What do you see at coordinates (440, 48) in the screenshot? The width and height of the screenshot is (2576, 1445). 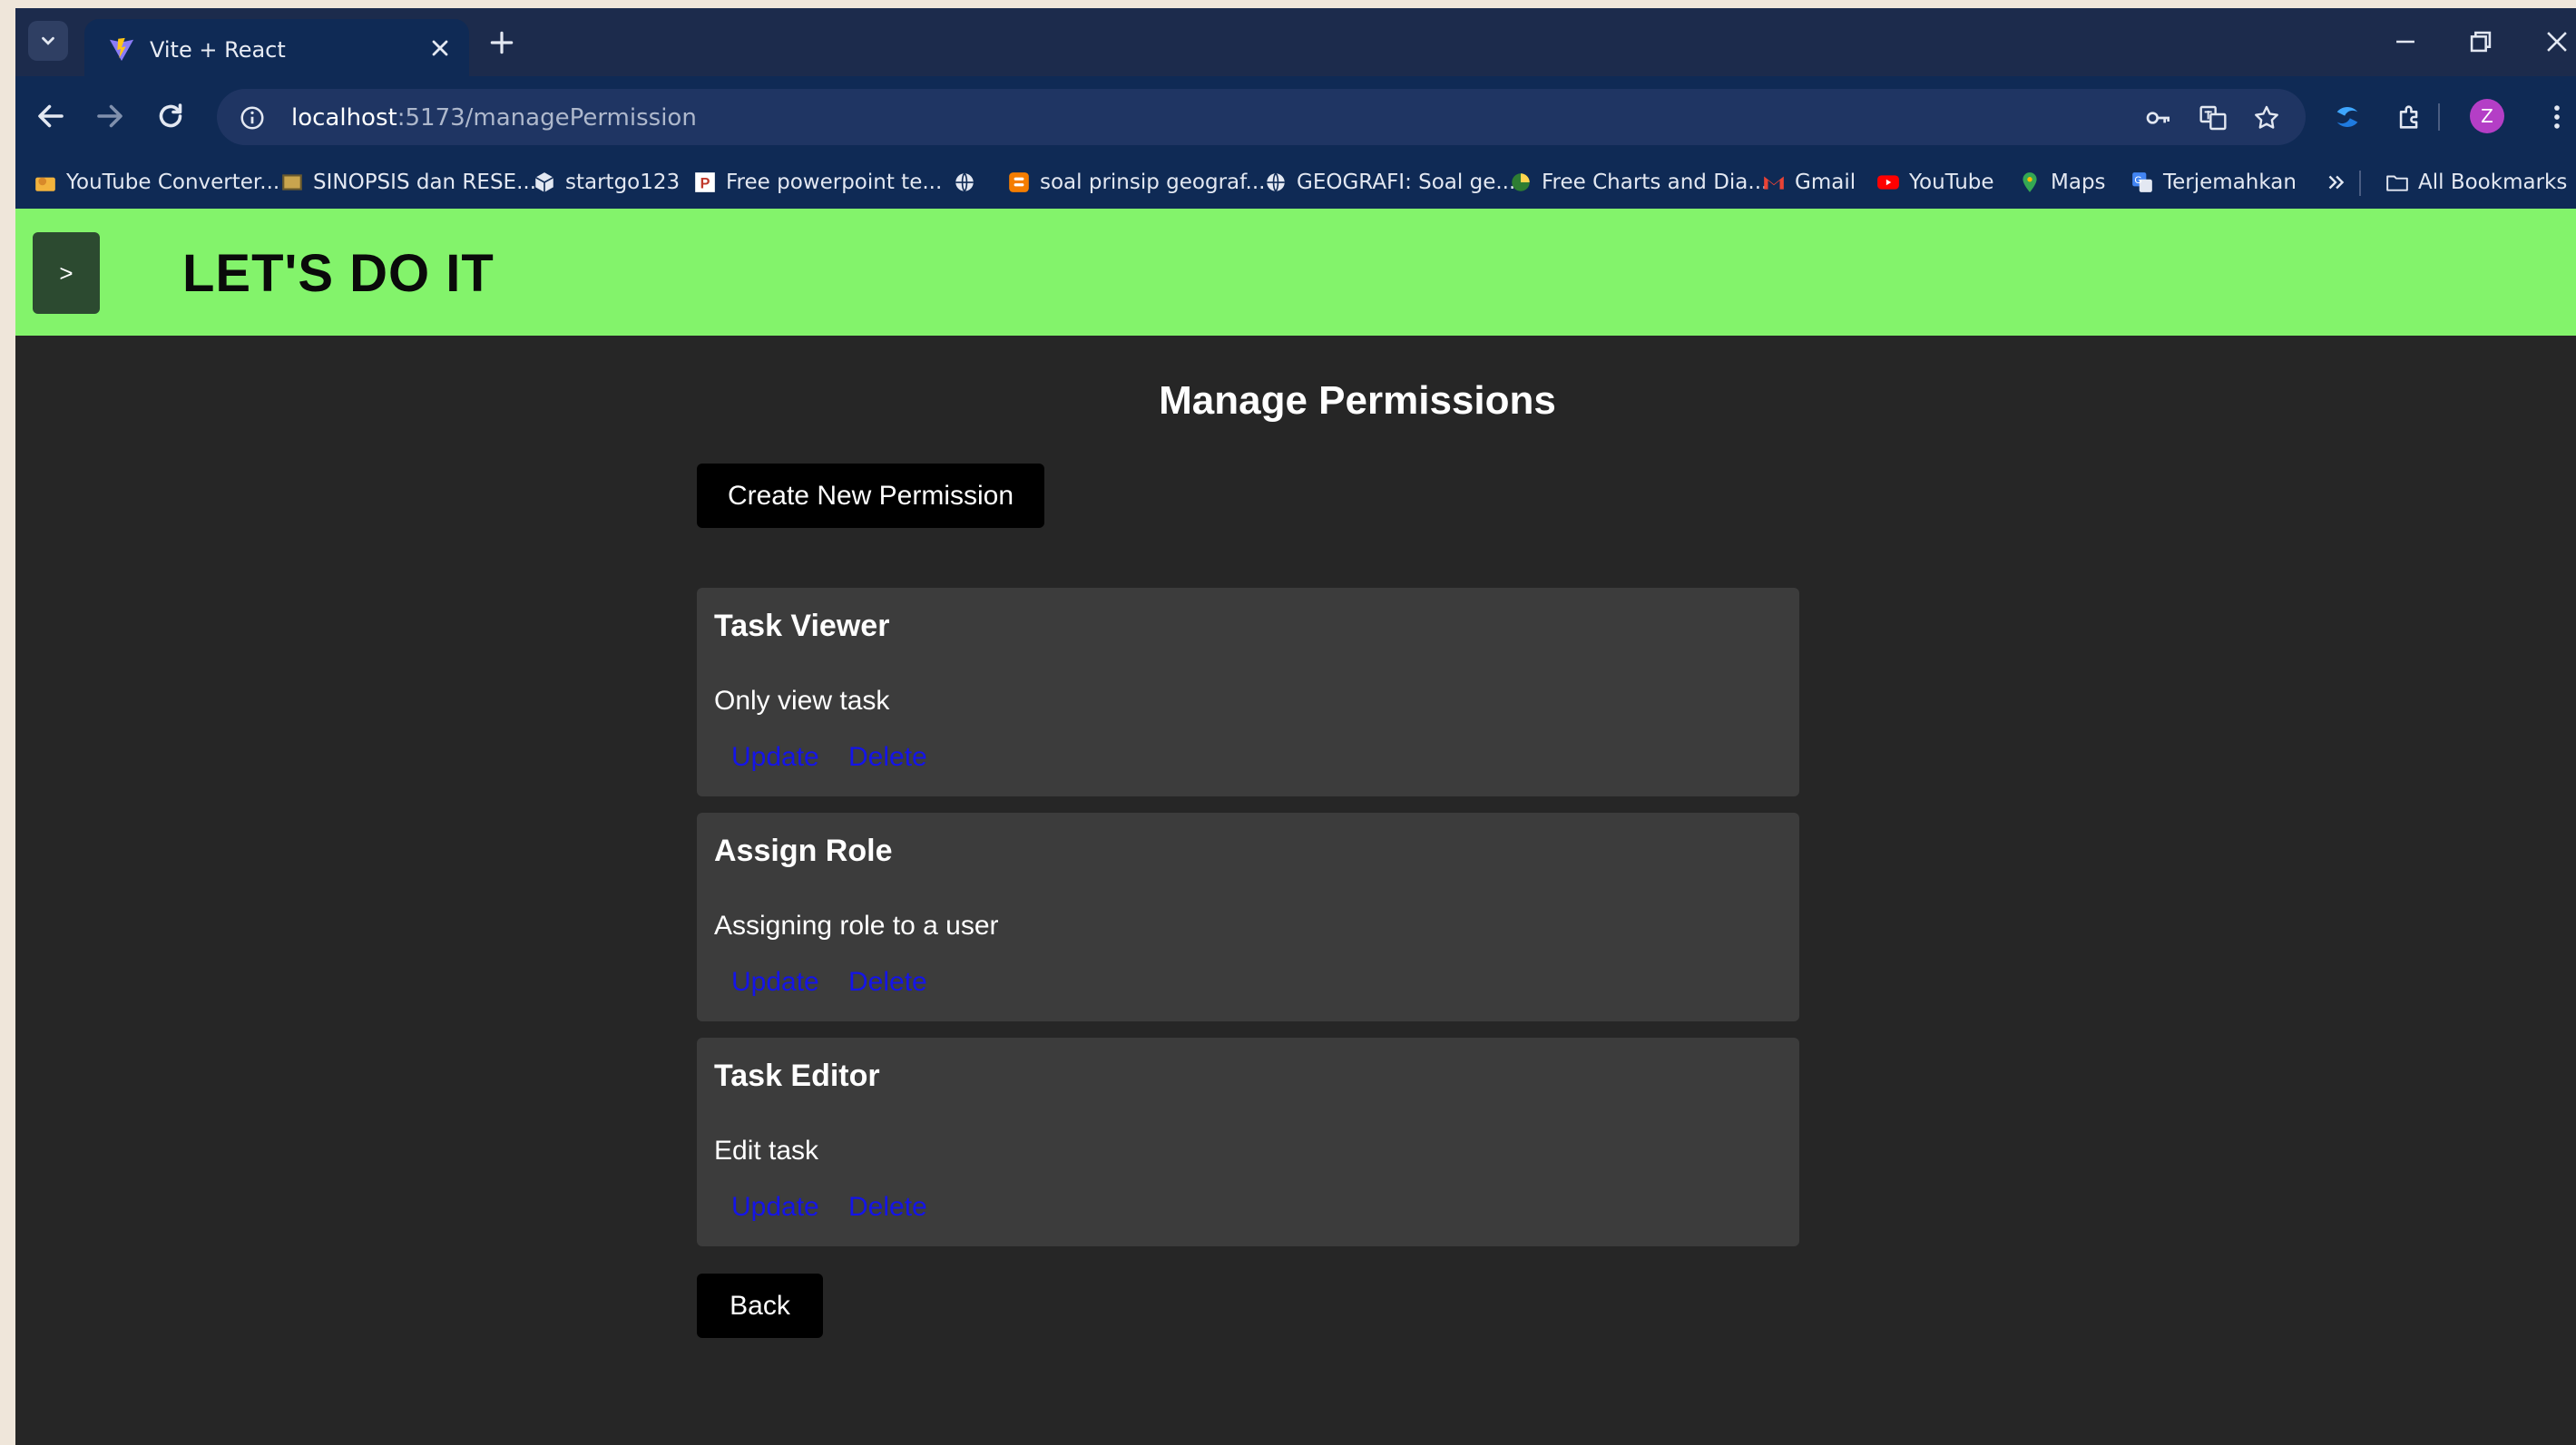 I see `close-tab-icon` at bounding box center [440, 48].